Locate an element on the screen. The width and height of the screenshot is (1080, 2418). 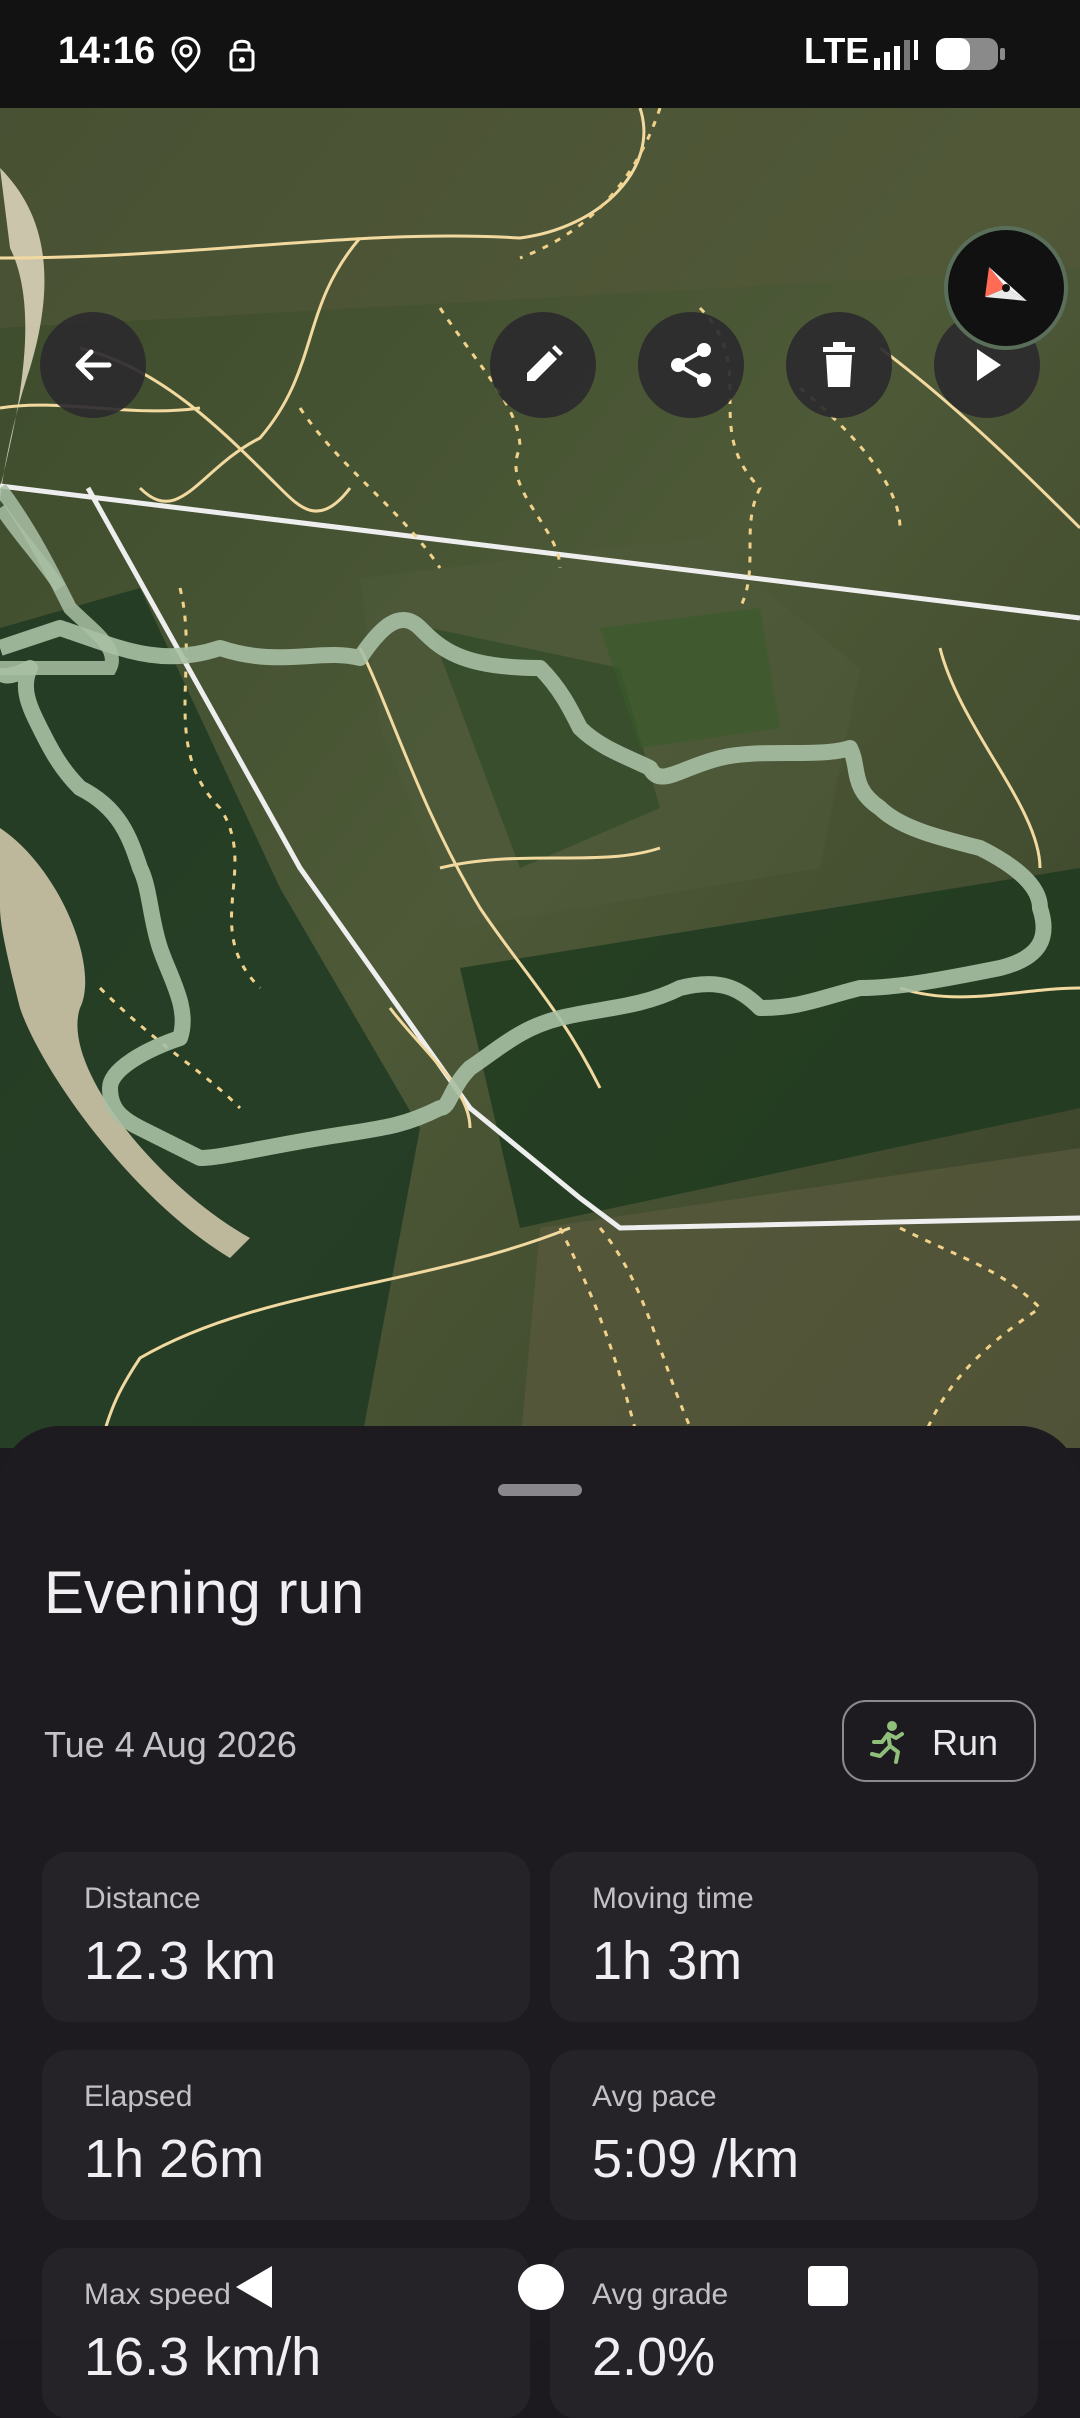
compass-button is located at coordinates (1006, 288).